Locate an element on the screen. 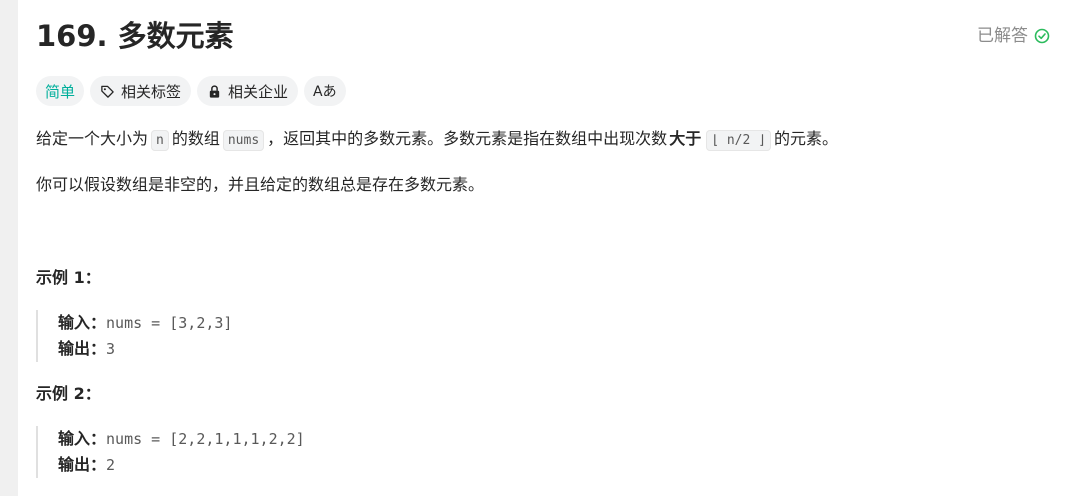 The width and height of the screenshot is (1065, 496). description-paragraph-2: 你可以假设数组是非空的，并且给定的数组总是存在多数元素。 is located at coordinates (260, 184).